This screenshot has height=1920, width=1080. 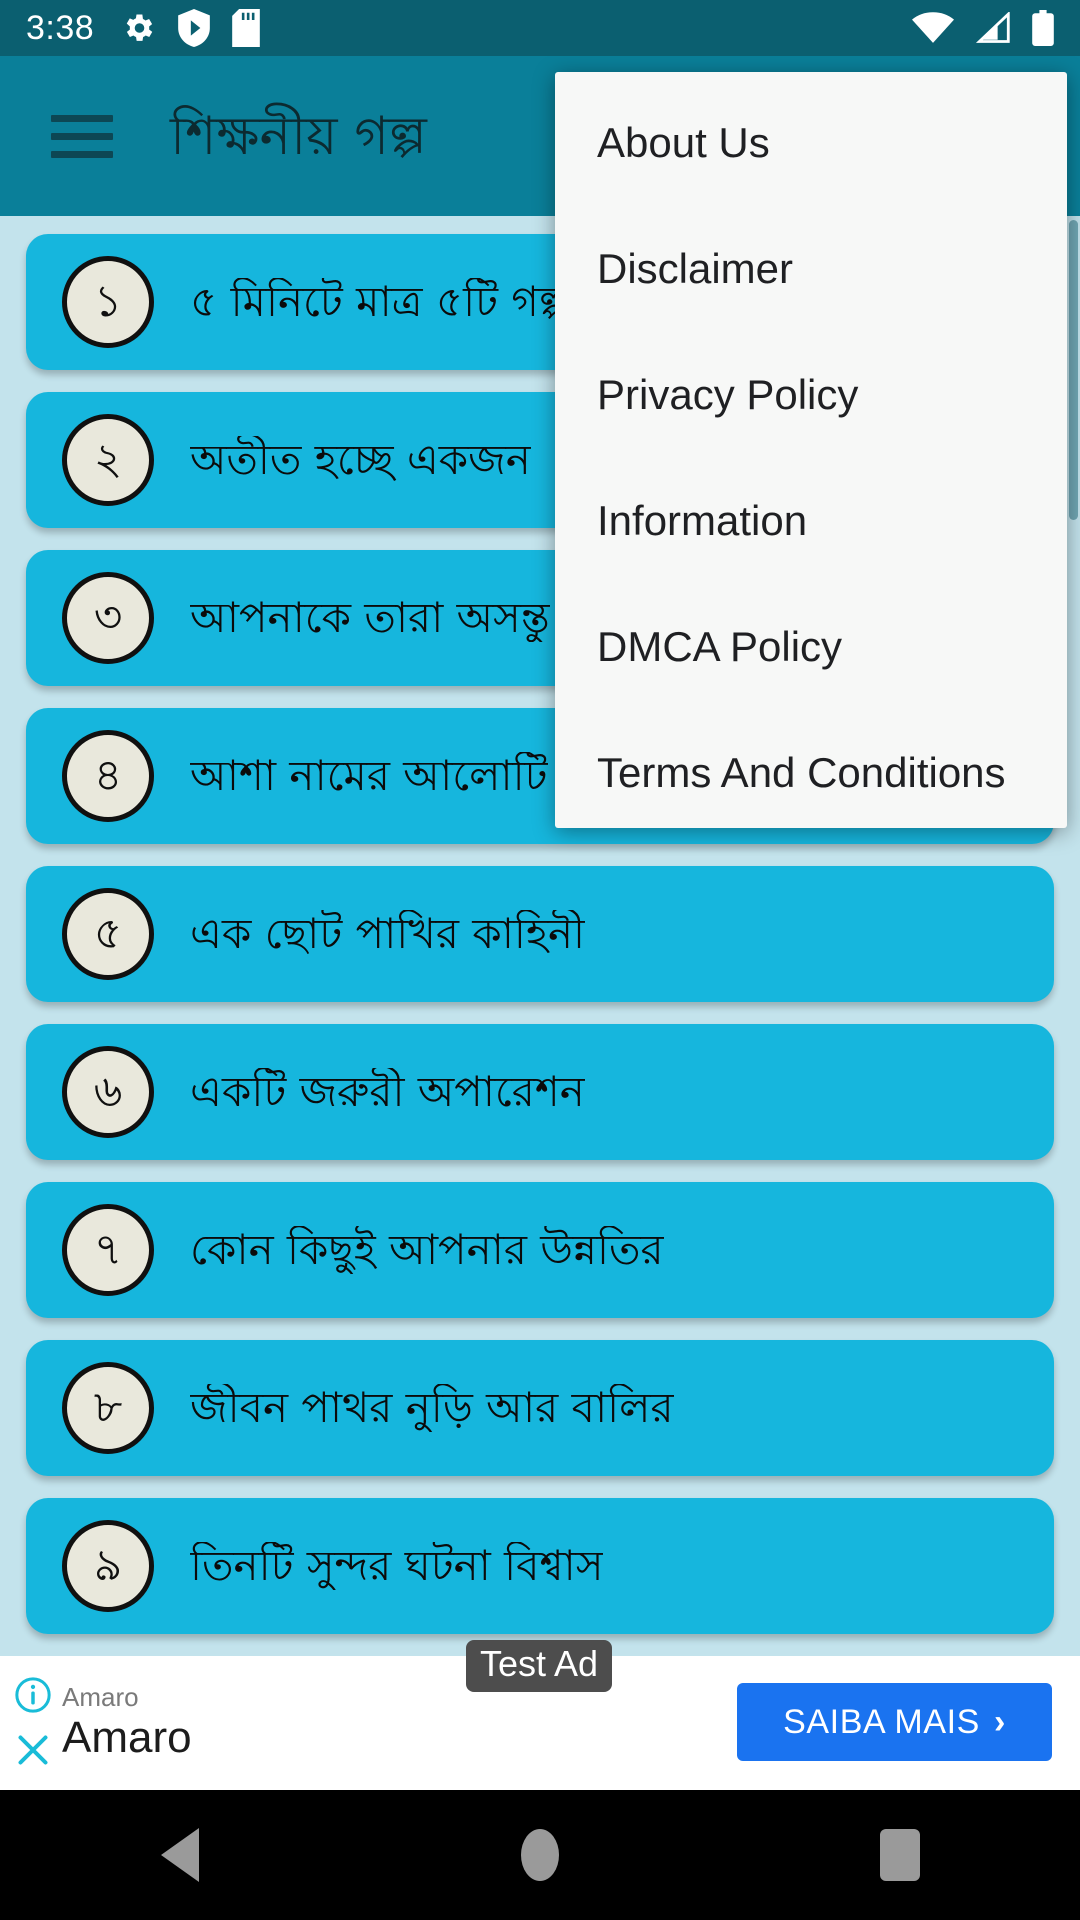 What do you see at coordinates (194, 28) in the screenshot?
I see `play-protect-shield-icon` at bounding box center [194, 28].